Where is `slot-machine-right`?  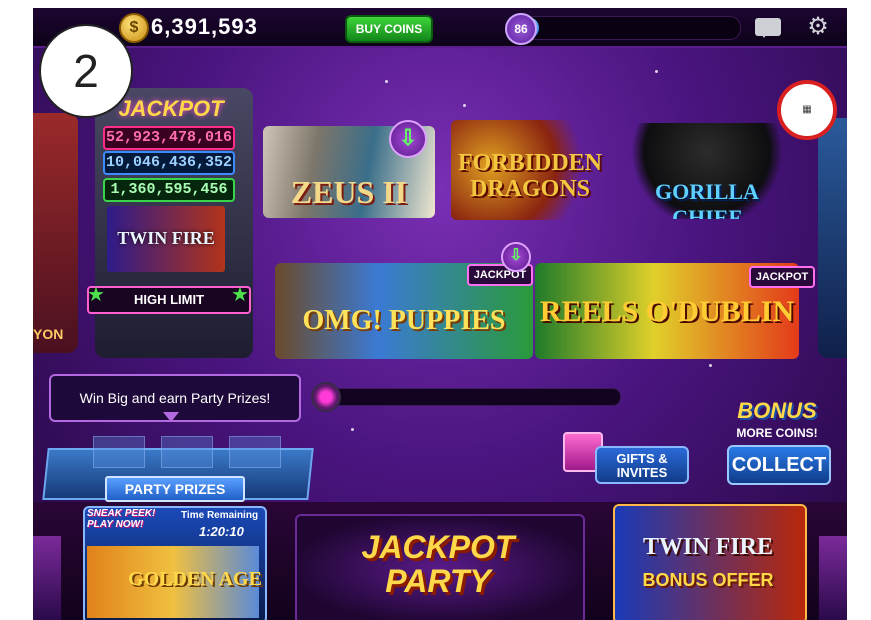
slot-machine-right is located at coordinates (832, 238).